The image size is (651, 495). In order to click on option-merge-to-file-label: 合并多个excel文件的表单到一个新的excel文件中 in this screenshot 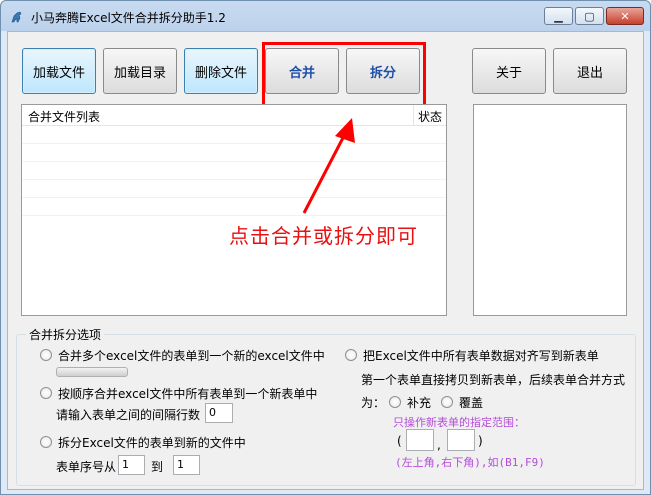, I will do `click(191, 356)`.